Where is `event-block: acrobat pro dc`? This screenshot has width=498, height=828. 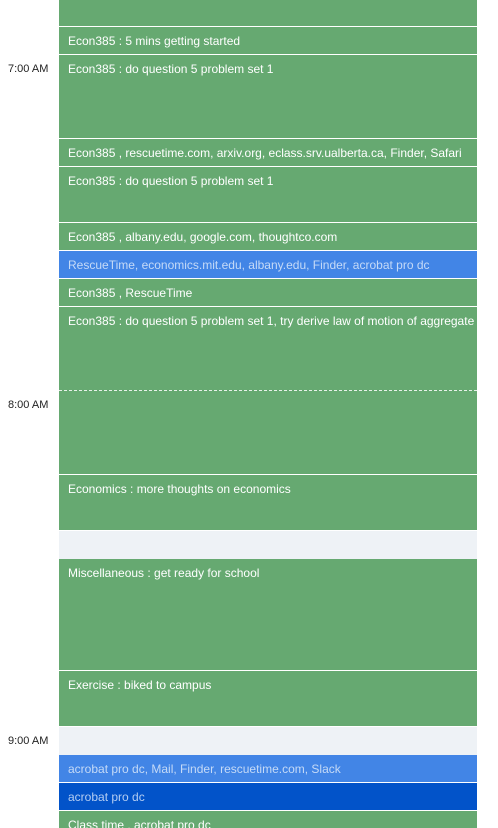
event-block: acrobat pro dc is located at coordinates (268, 797).